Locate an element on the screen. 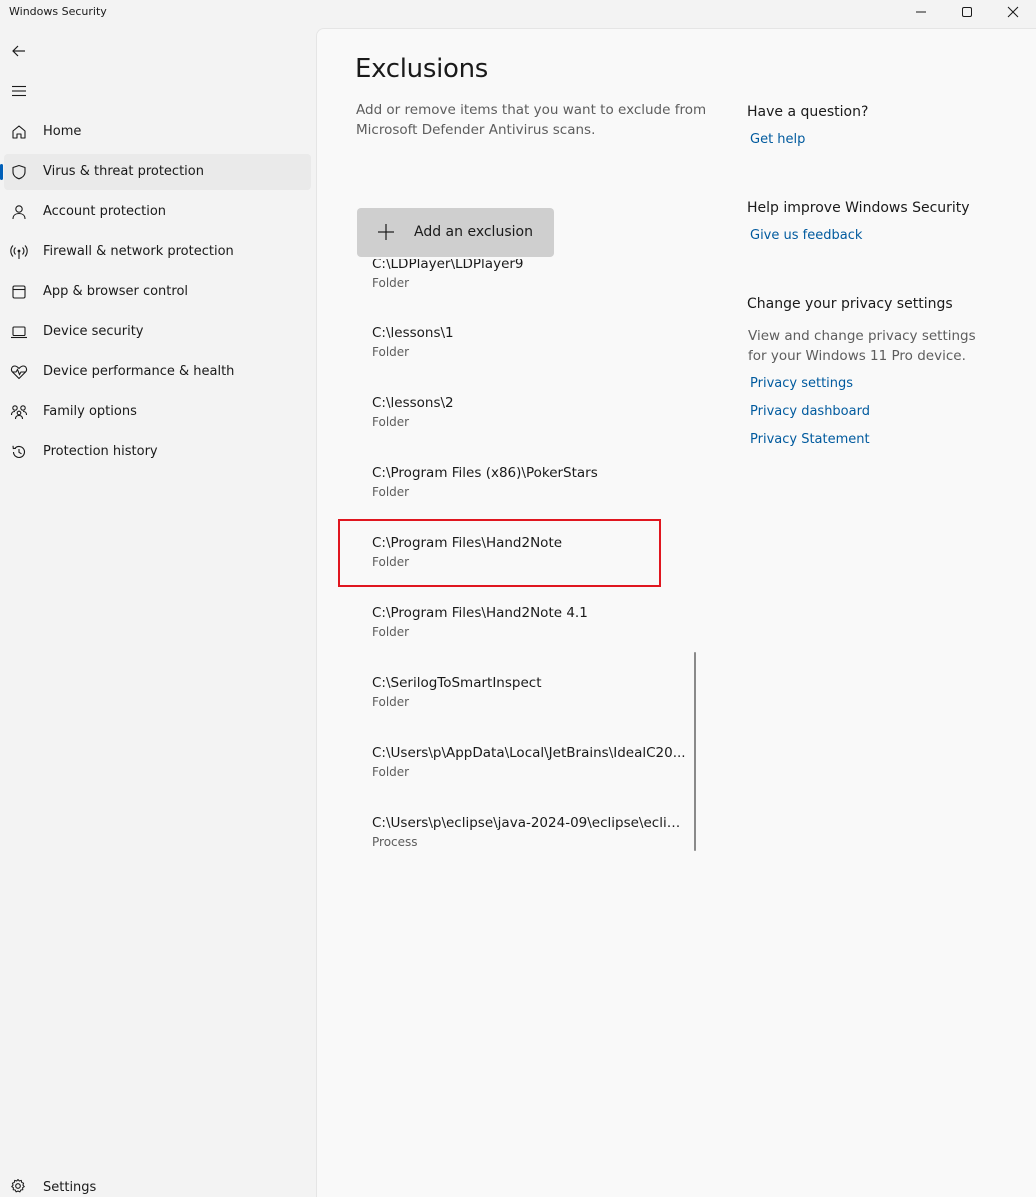  exclusion-path: C:\LDPlayer\LDPlayer9 is located at coordinates (448, 265).